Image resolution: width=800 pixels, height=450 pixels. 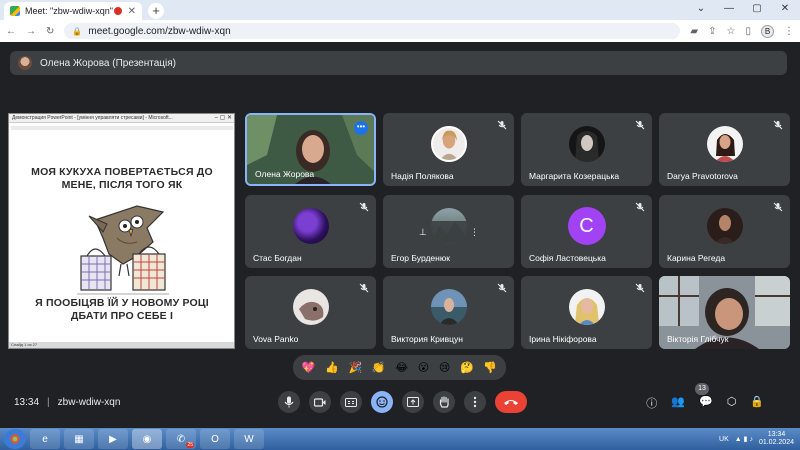 I want to click on close-window-icon: ✕, so click(x=785, y=8).